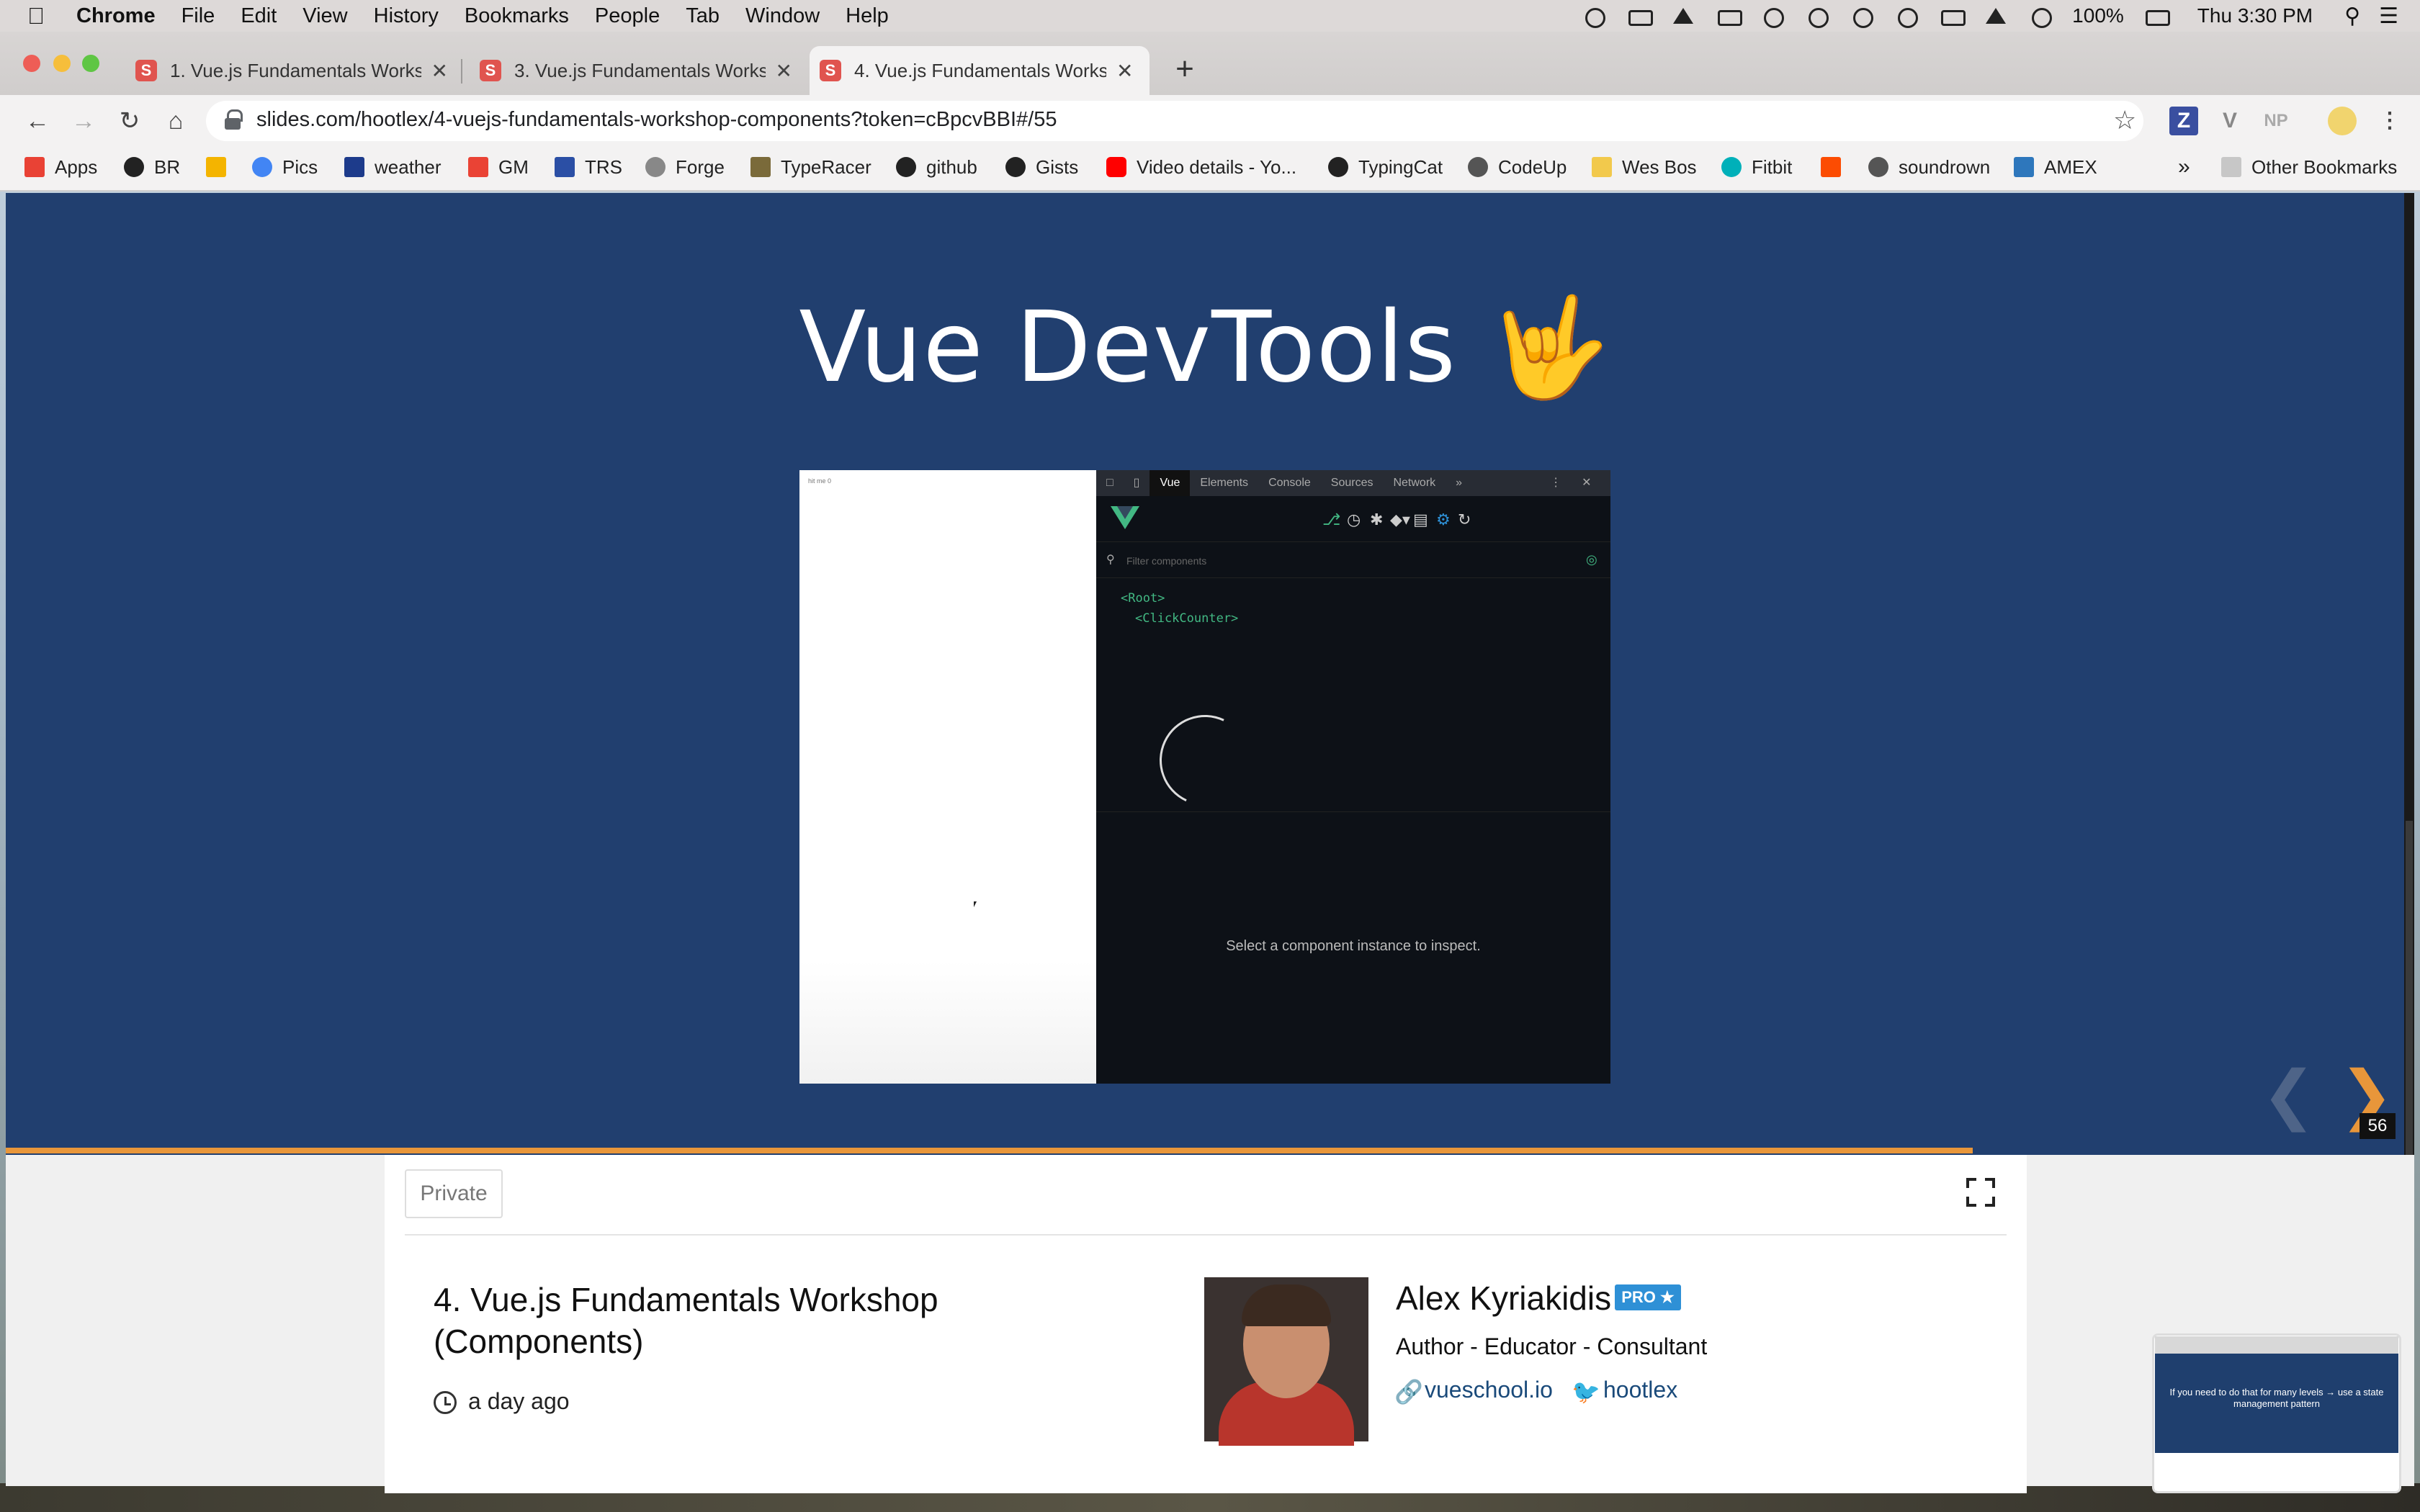 The height and width of the screenshot is (1512, 2420). Describe the element at coordinates (1659, 167) in the screenshot. I see `bookmark-label: Wes Bos` at that location.